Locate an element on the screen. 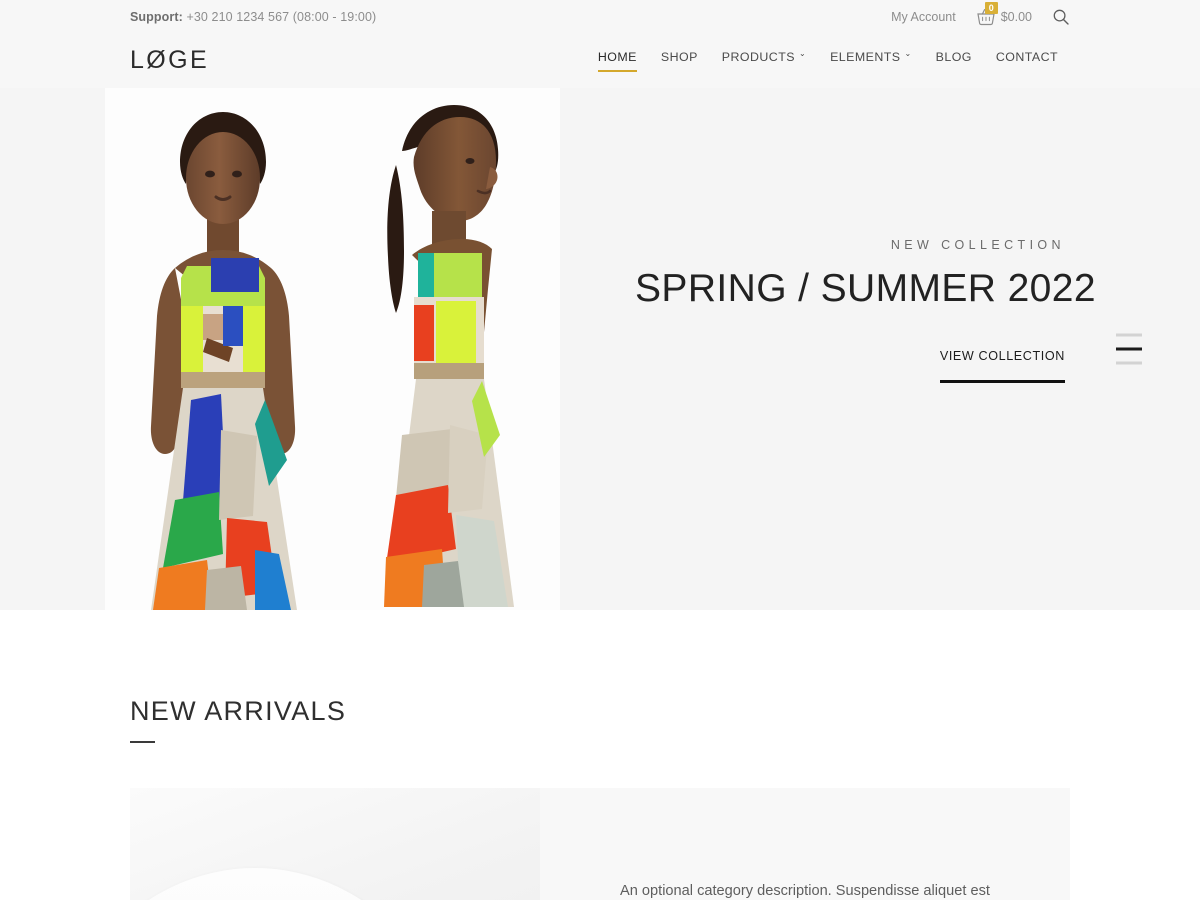 The width and height of the screenshot is (1200, 900). nav-item-home: HOME is located at coordinates (617, 60).